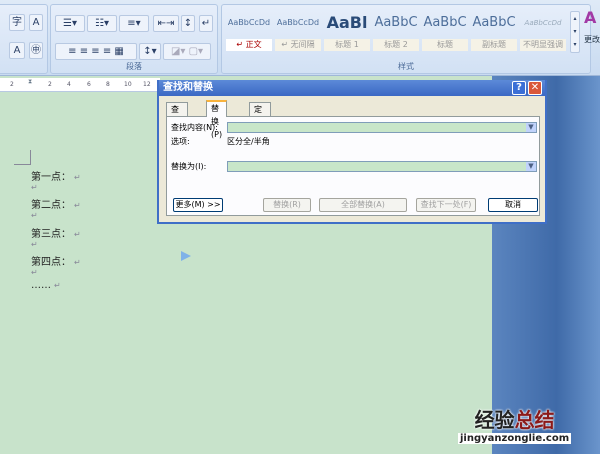  I want to click on ruler-tick: 10, so click(128, 84).